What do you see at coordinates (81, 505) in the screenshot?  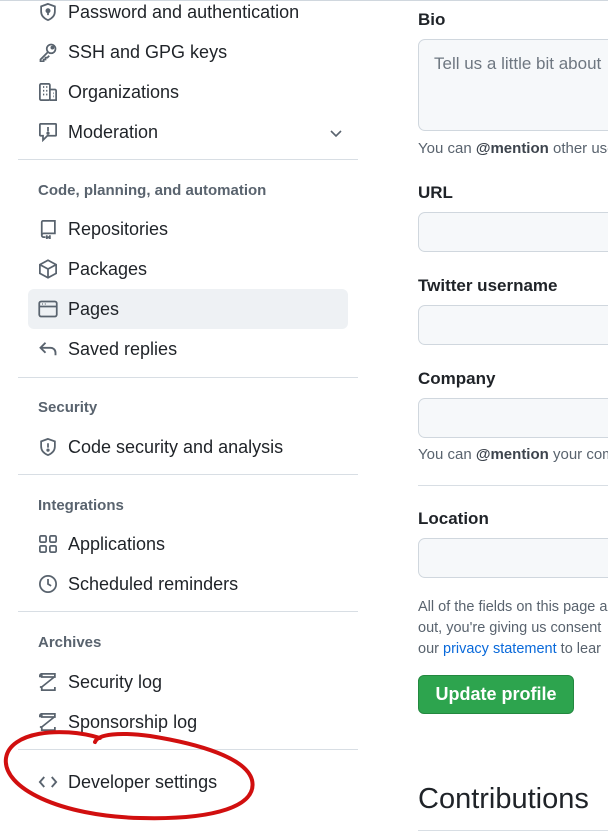 I see `section-heading-integrations: Integrations` at bounding box center [81, 505].